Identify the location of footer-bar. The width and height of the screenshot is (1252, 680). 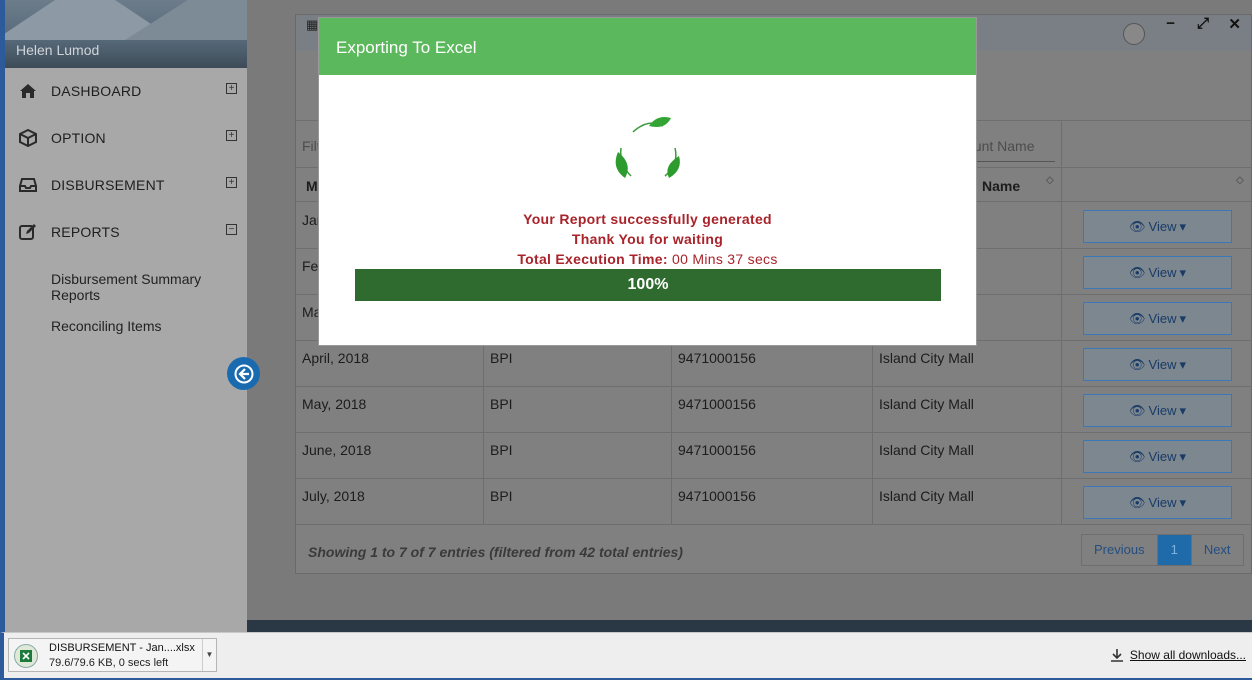
(749, 626).